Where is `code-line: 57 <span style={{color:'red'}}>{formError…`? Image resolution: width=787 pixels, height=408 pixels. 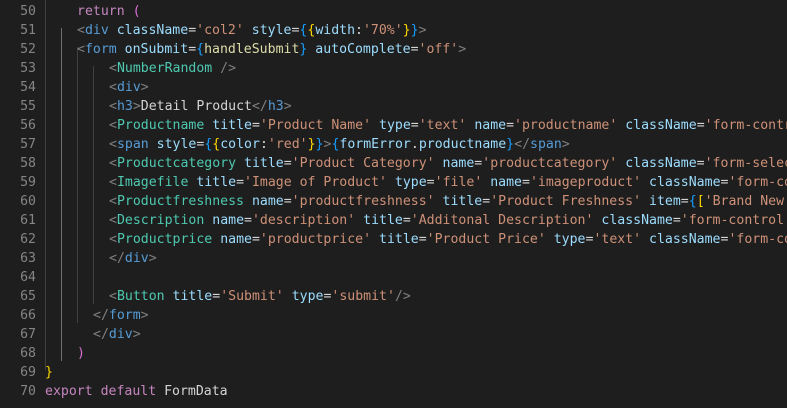
code-line: 57 <span style={{color:'red'}}>{formError… is located at coordinates (393, 144).